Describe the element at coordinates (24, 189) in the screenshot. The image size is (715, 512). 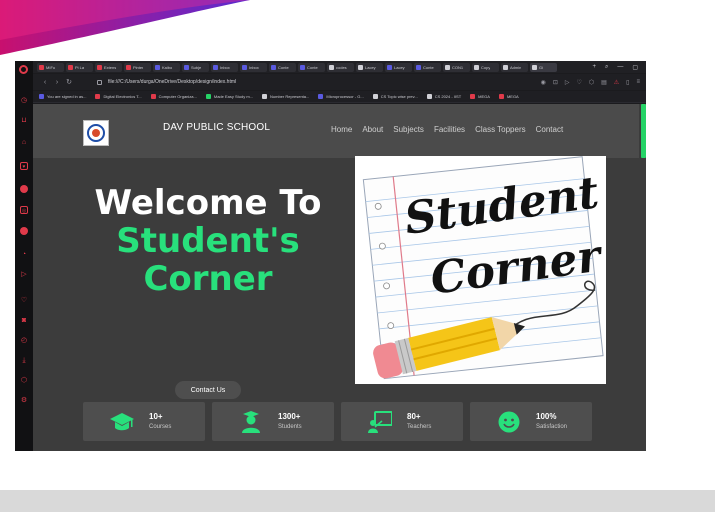
I see `messenger-icon` at that location.